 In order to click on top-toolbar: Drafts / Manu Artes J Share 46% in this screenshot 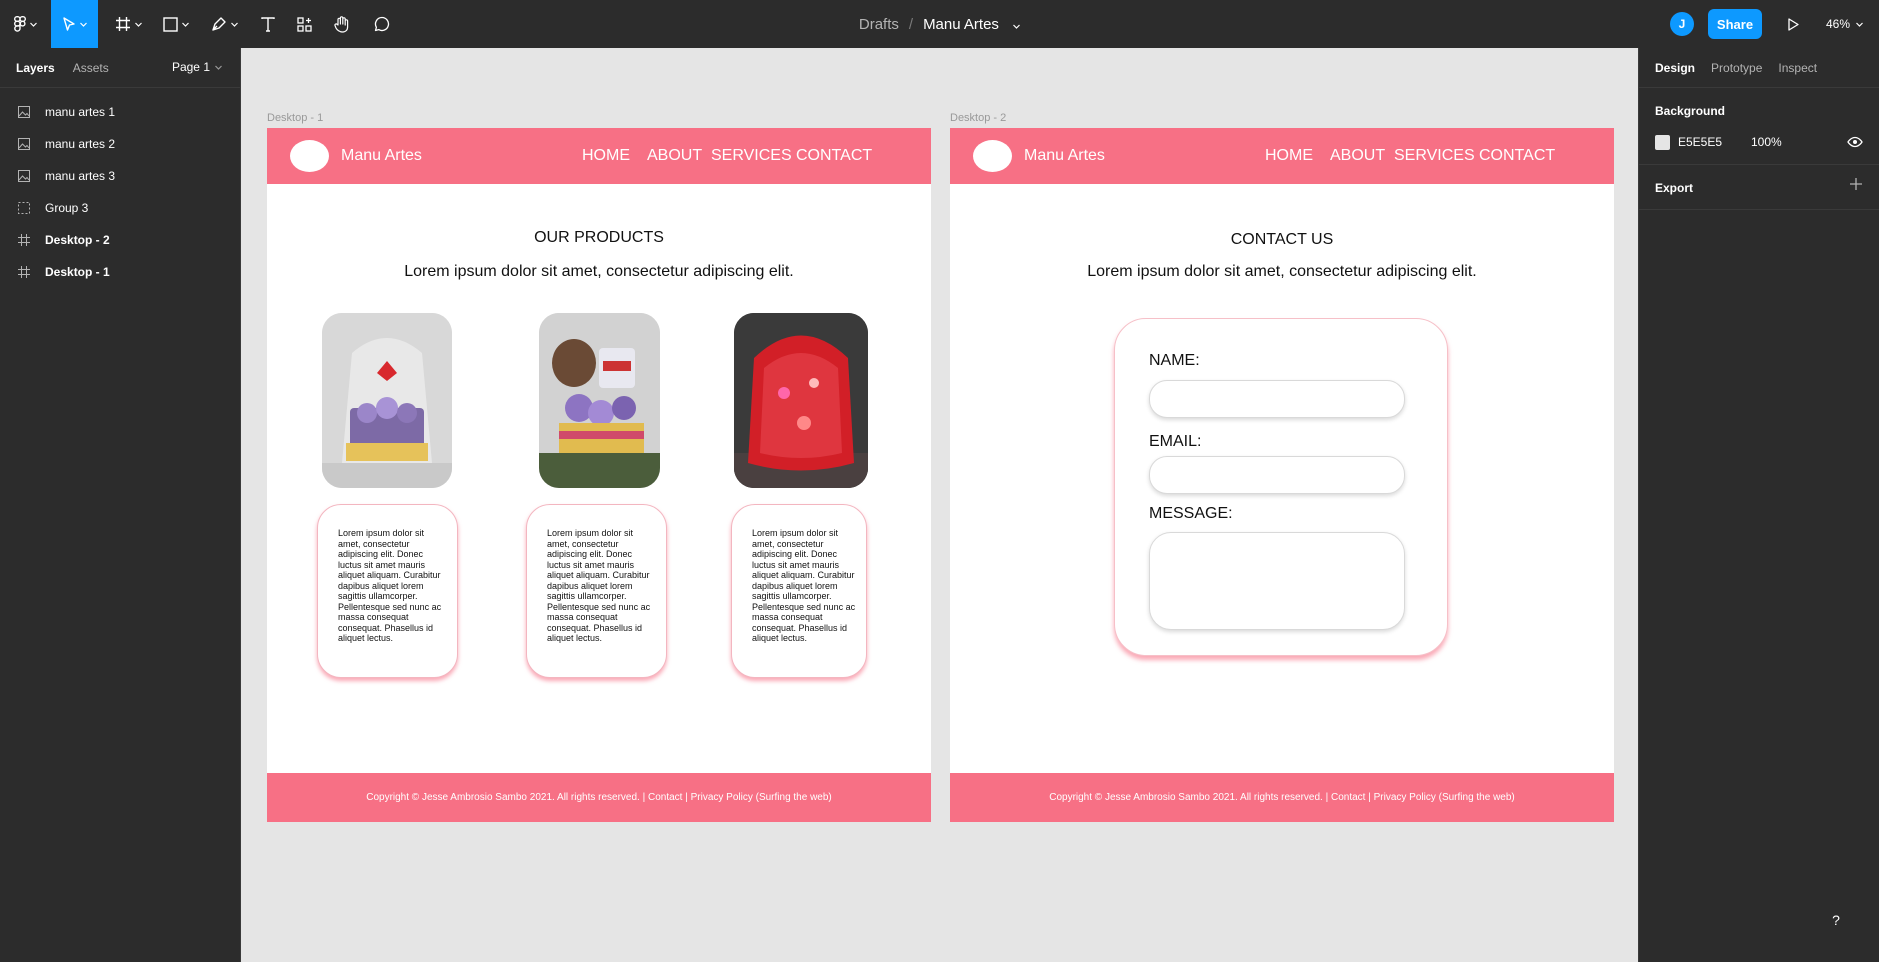, I will do `click(939, 24)`.